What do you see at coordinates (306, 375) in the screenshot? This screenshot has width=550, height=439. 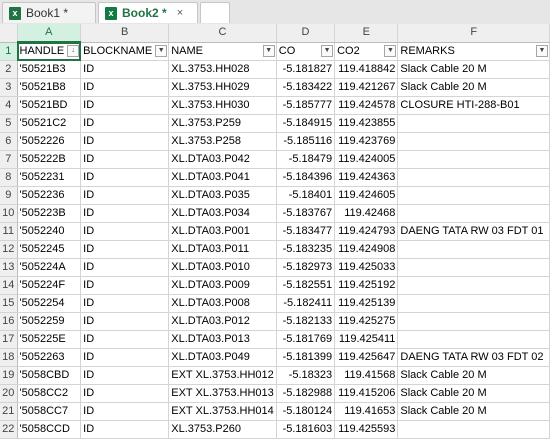 I see `cell-co: -5.18323` at bounding box center [306, 375].